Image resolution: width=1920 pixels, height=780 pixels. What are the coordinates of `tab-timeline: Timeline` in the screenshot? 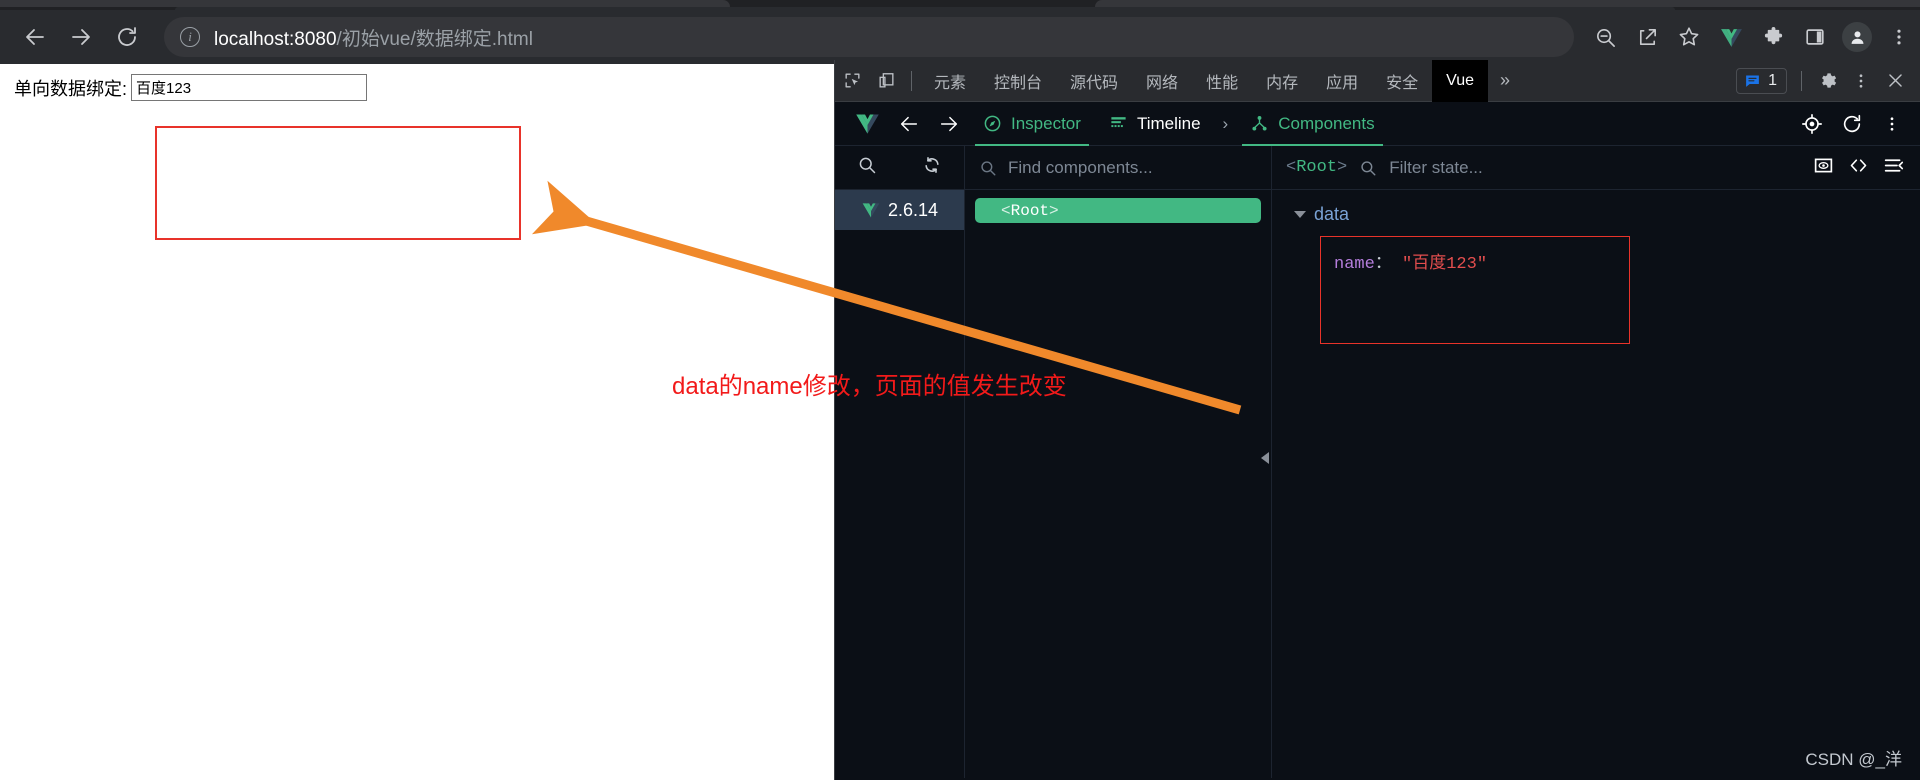 It's located at (1155, 124).